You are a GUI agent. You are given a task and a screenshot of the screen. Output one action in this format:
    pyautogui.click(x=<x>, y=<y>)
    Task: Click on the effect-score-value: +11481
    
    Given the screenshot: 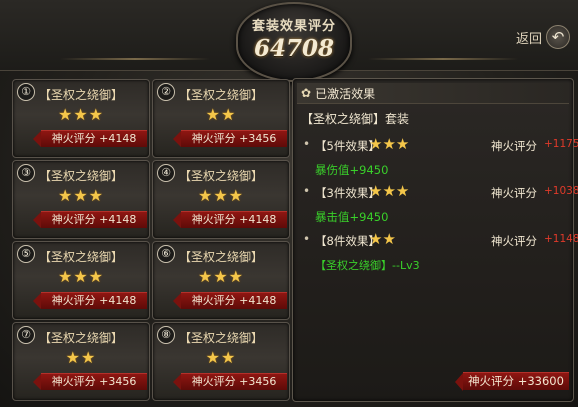 What is the action you would take?
    pyautogui.click(x=561, y=239)
    